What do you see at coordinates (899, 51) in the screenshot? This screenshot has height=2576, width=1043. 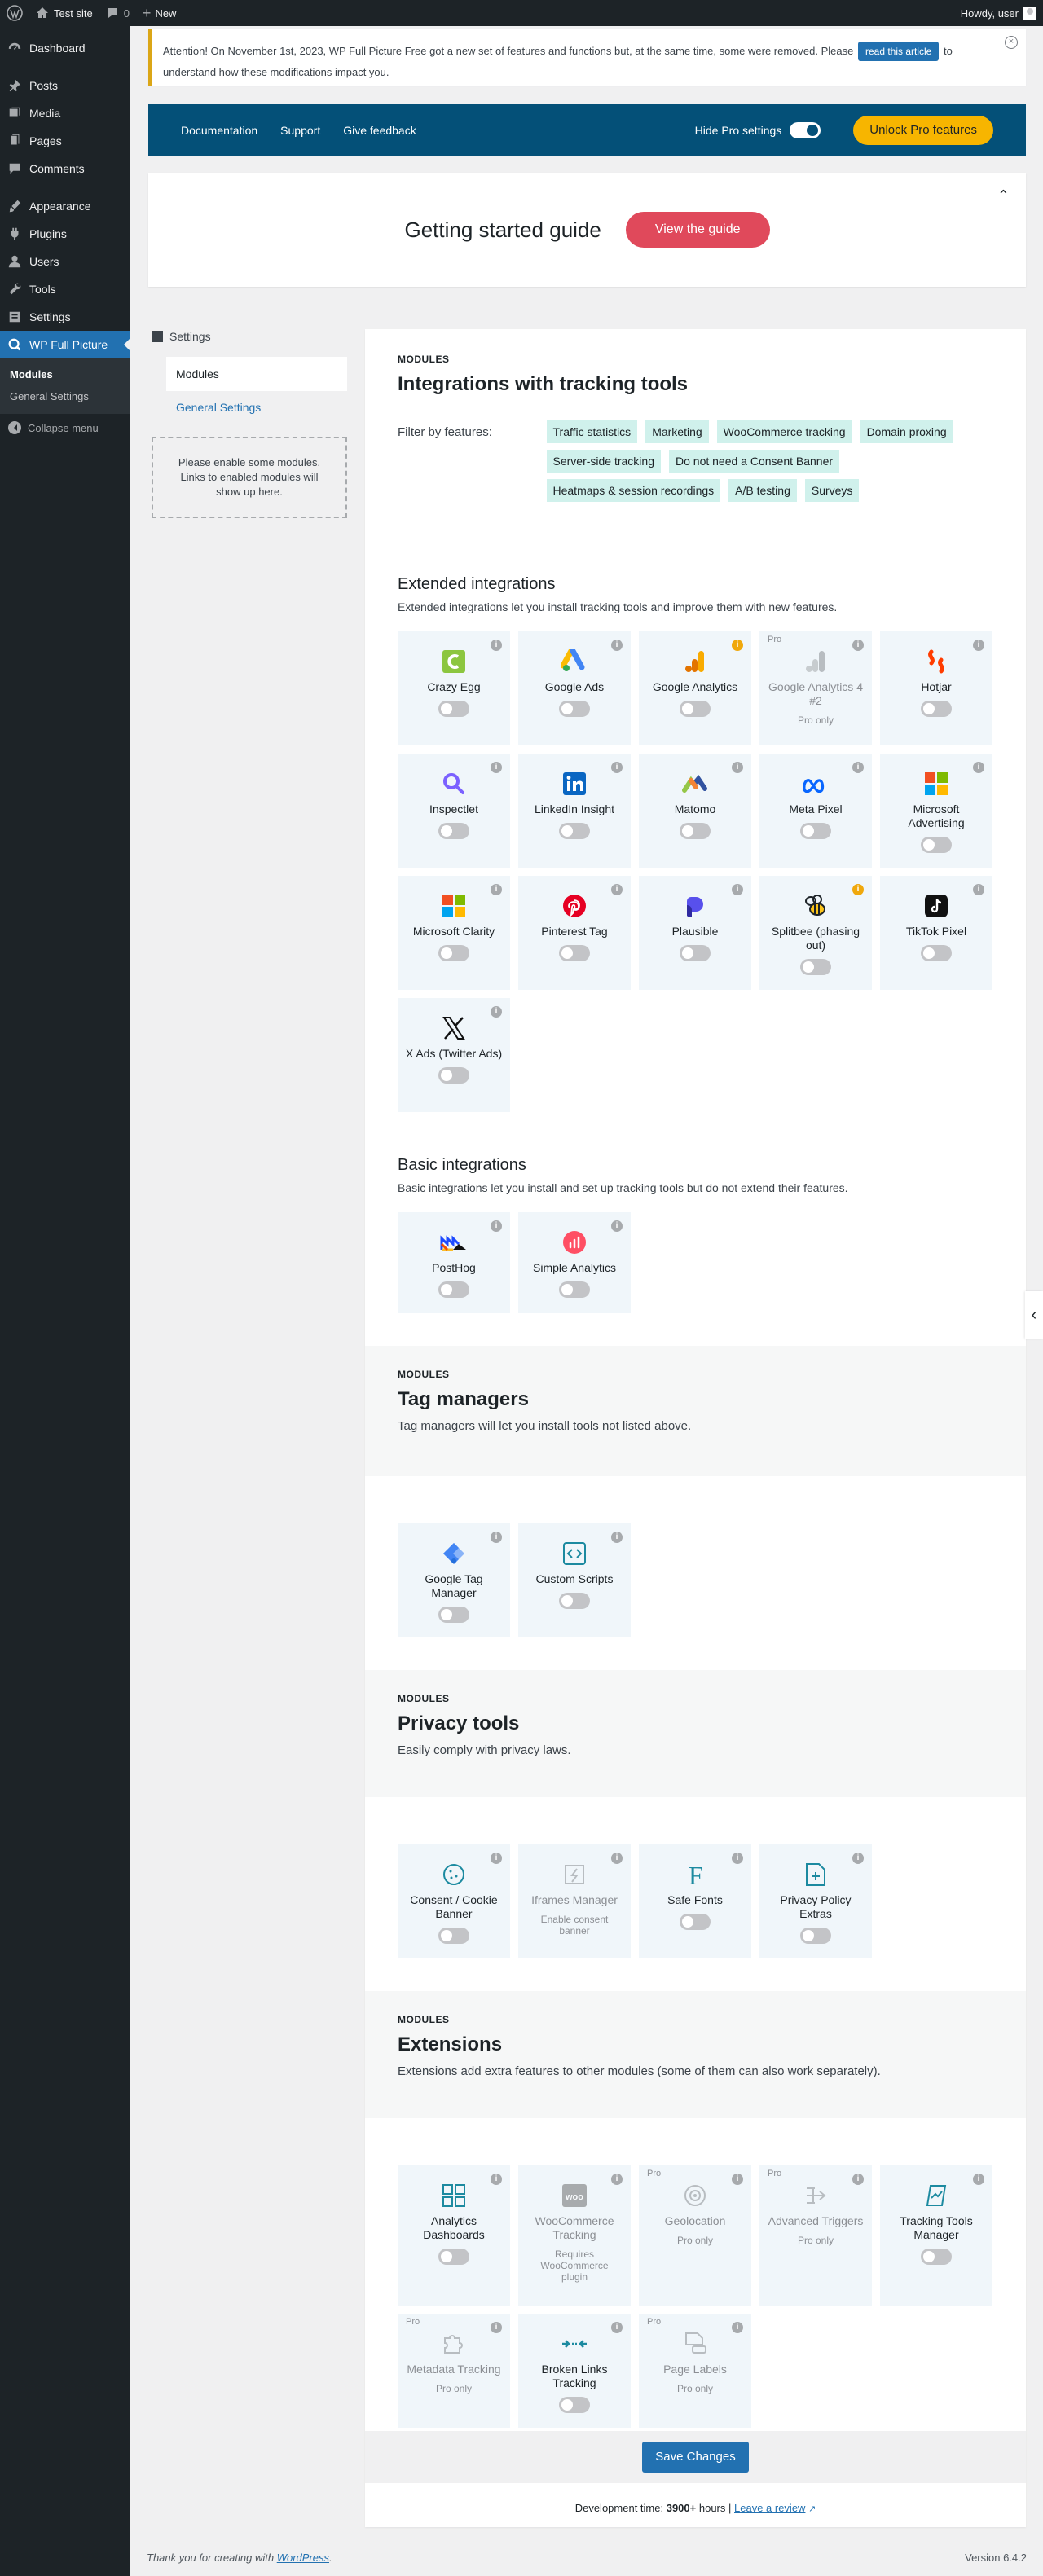 I see `read-article-button: read this article` at bounding box center [899, 51].